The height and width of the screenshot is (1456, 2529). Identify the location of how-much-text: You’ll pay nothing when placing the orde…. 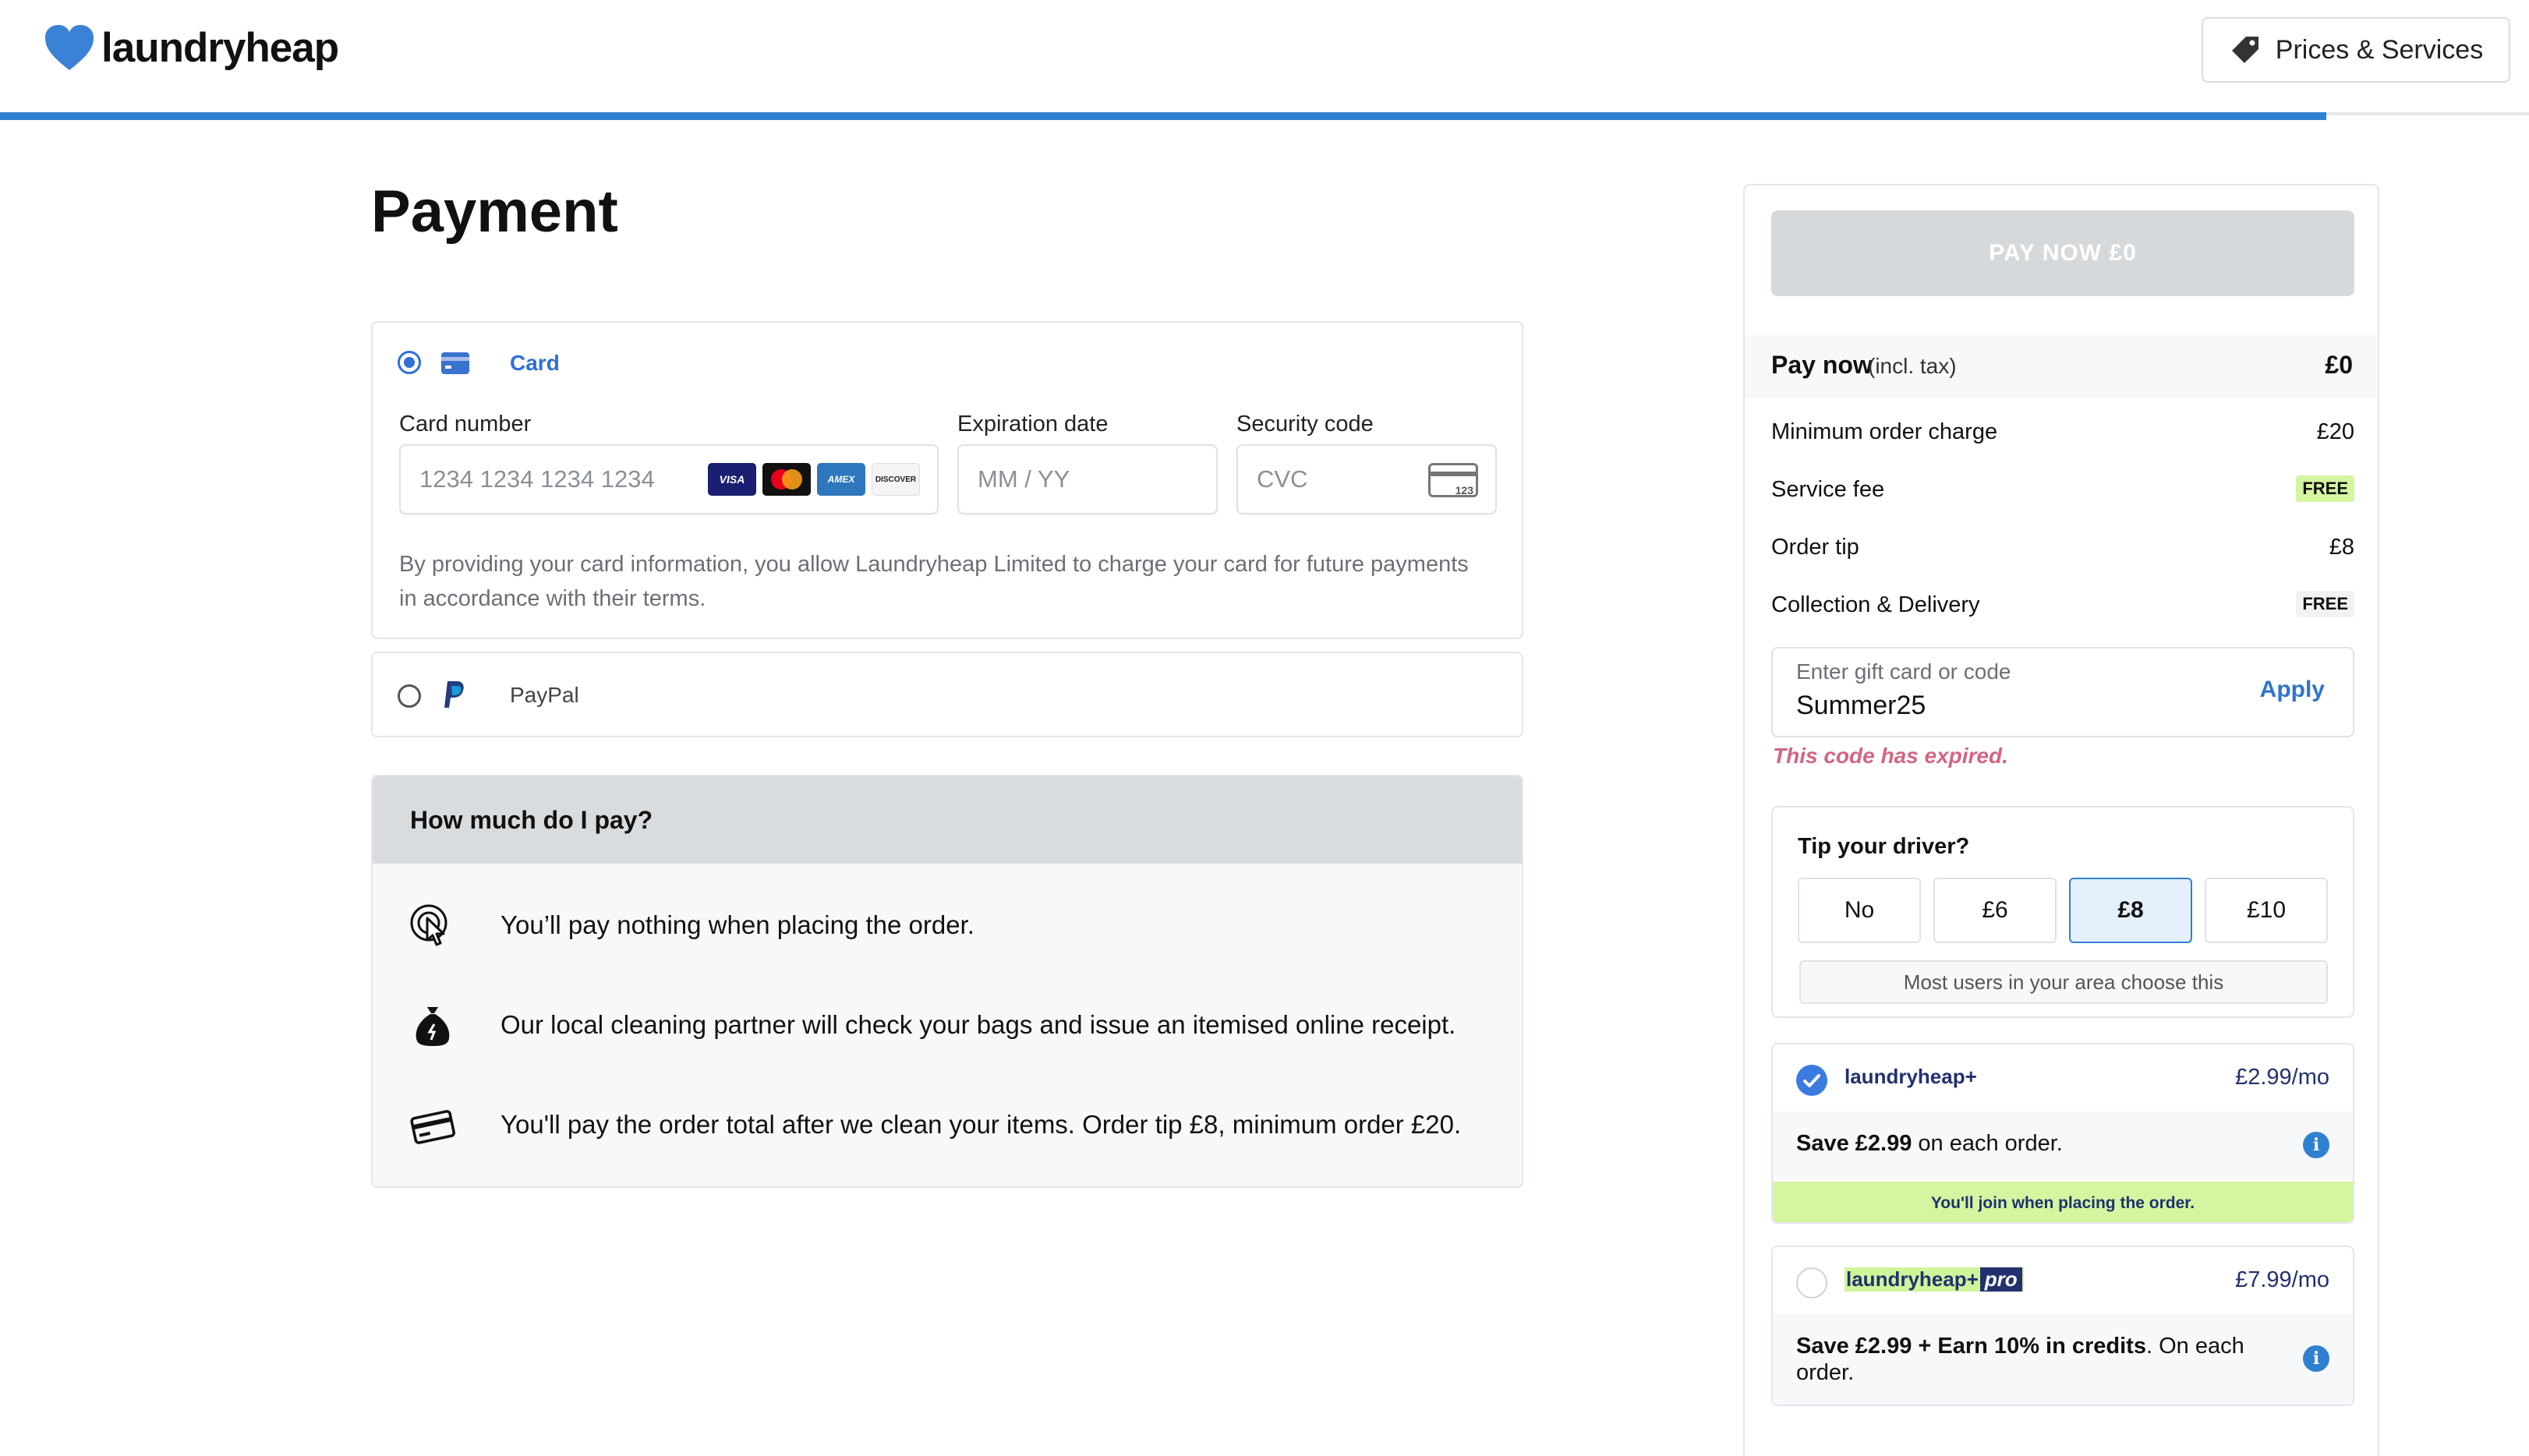
(737, 925).